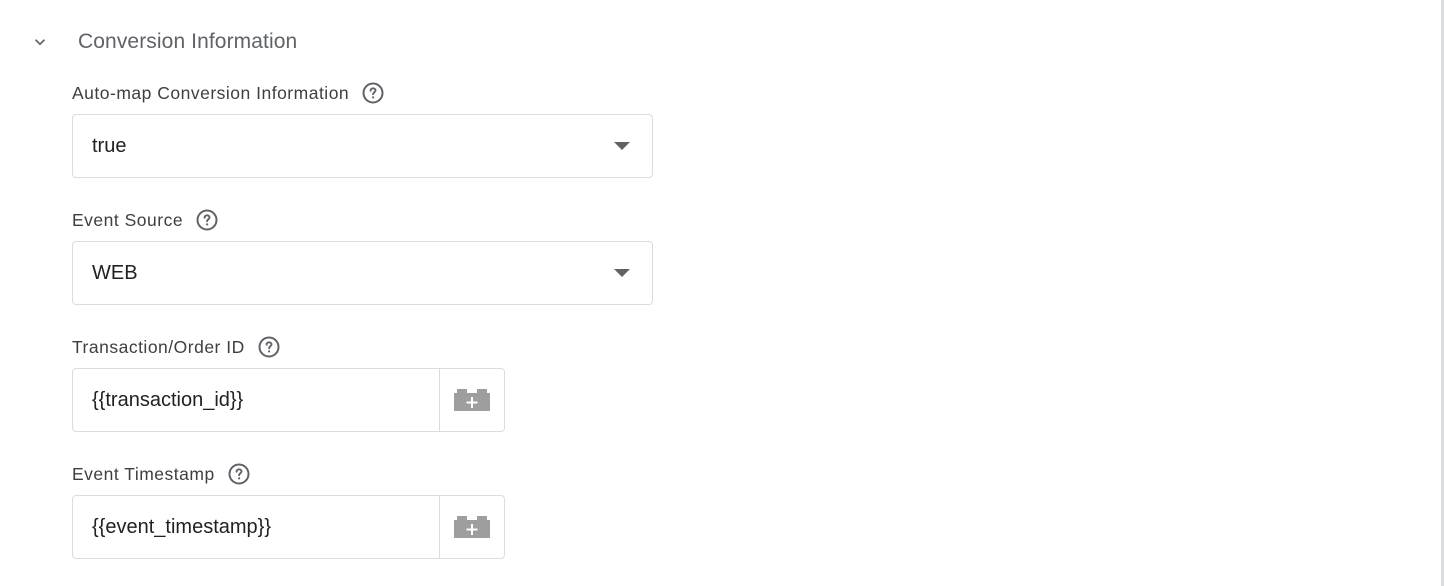 This screenshot has width=1444, height=586. I want to click on event-timestamp-input-group, so click(288, 527).